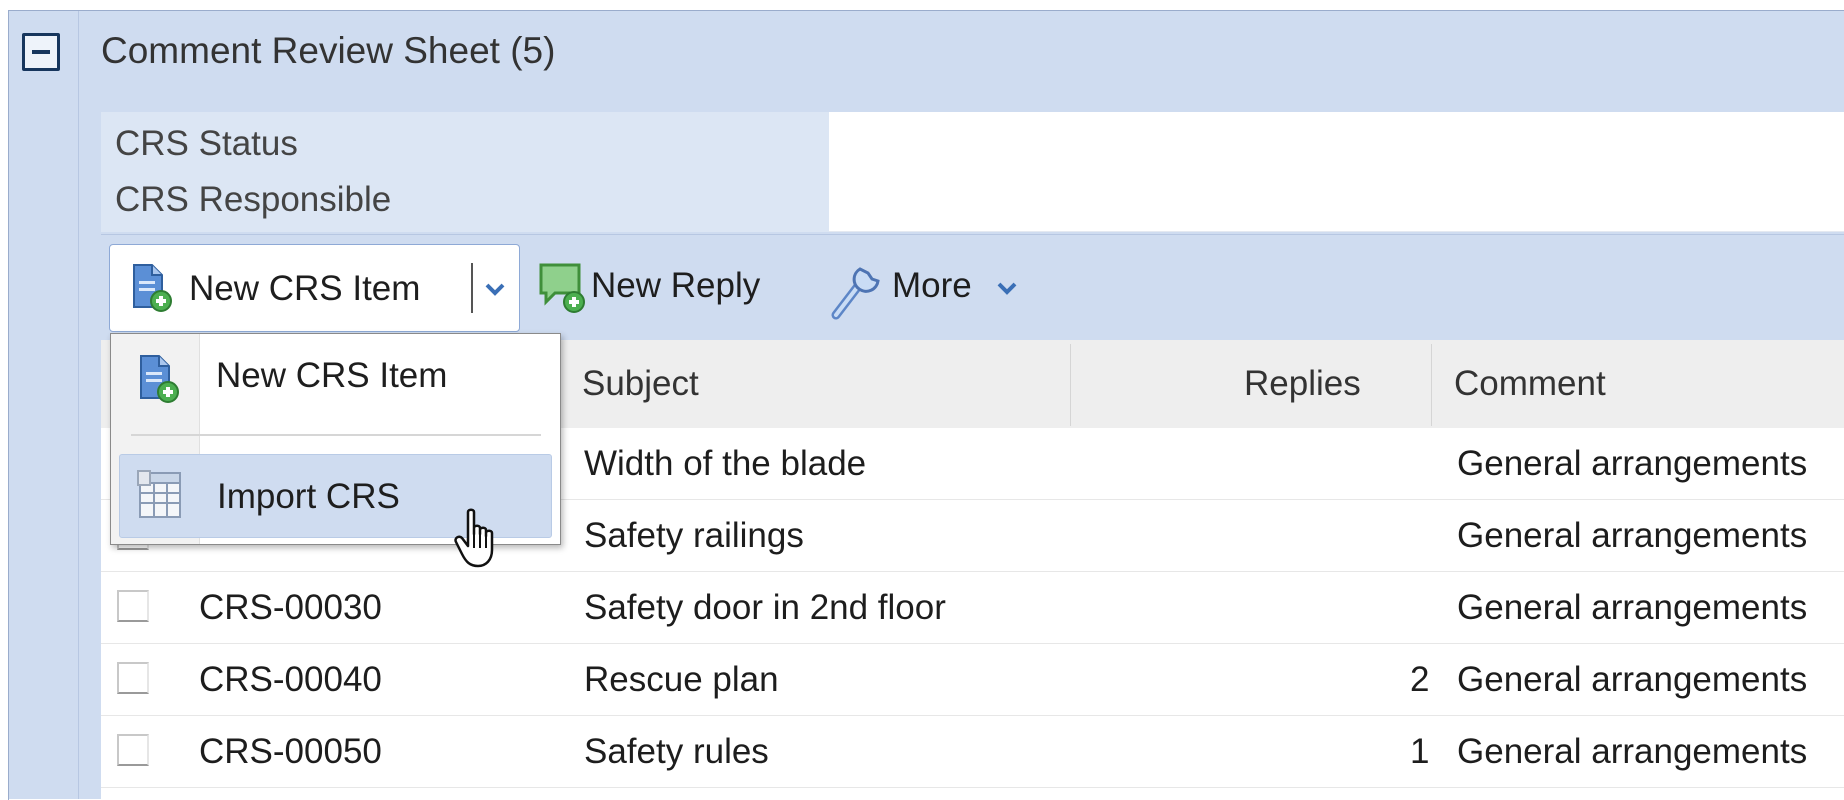 Image resolution: width=1844 pixels, height=800 pixels. Describe the element at coordinates (332, 375) in the screenshot. I see `menu-item-label: New CRS Item` at that location.